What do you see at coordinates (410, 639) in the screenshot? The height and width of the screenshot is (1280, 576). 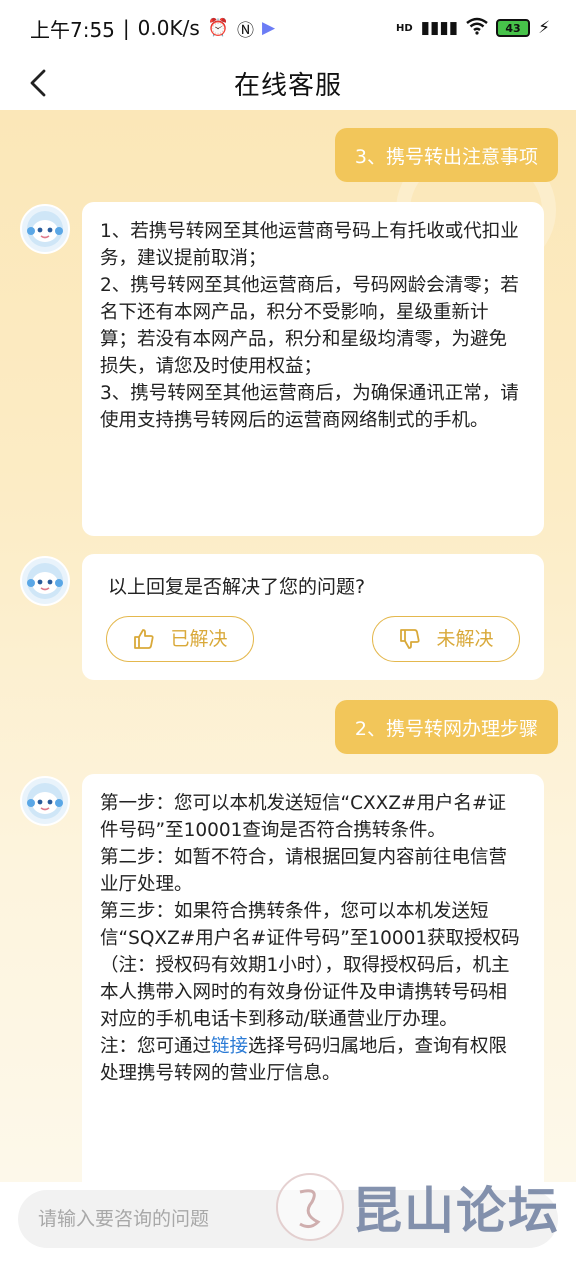 I see `thumbs-down-icon` at bounding box center [410, 639].